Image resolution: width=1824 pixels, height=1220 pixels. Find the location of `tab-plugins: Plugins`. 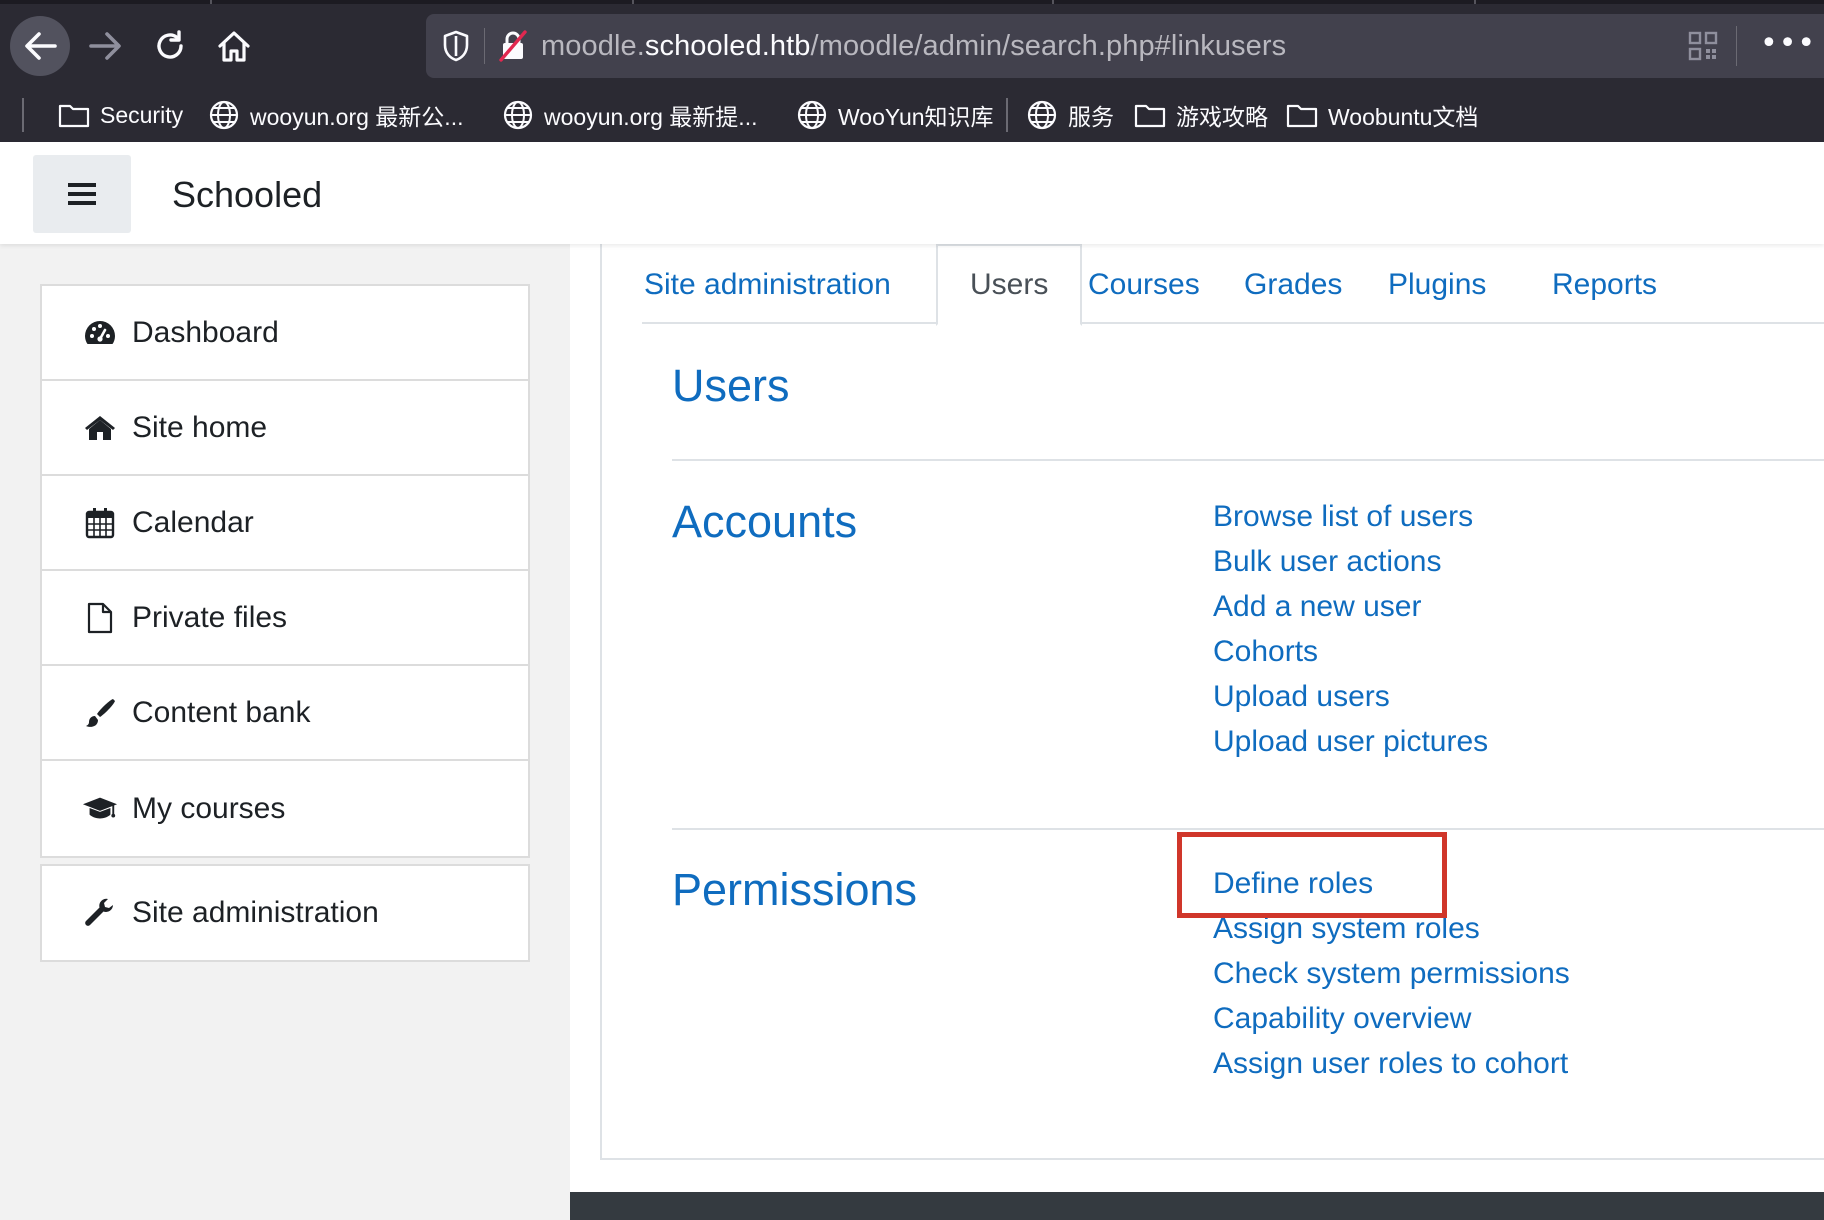

tab-plugins: Plugins is located at coordinates (1437, 285).